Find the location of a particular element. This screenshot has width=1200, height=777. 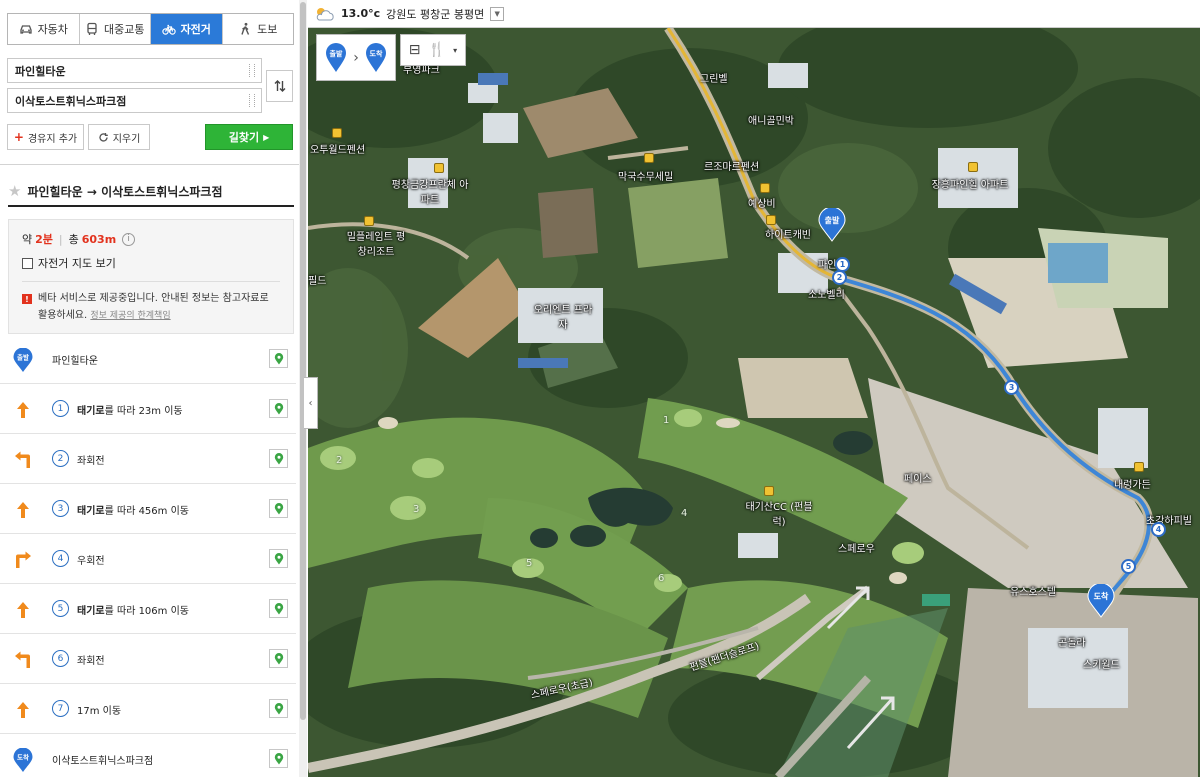

map-place-label: 장흥파인힐 아파트 is located at coordinates (970, 183).